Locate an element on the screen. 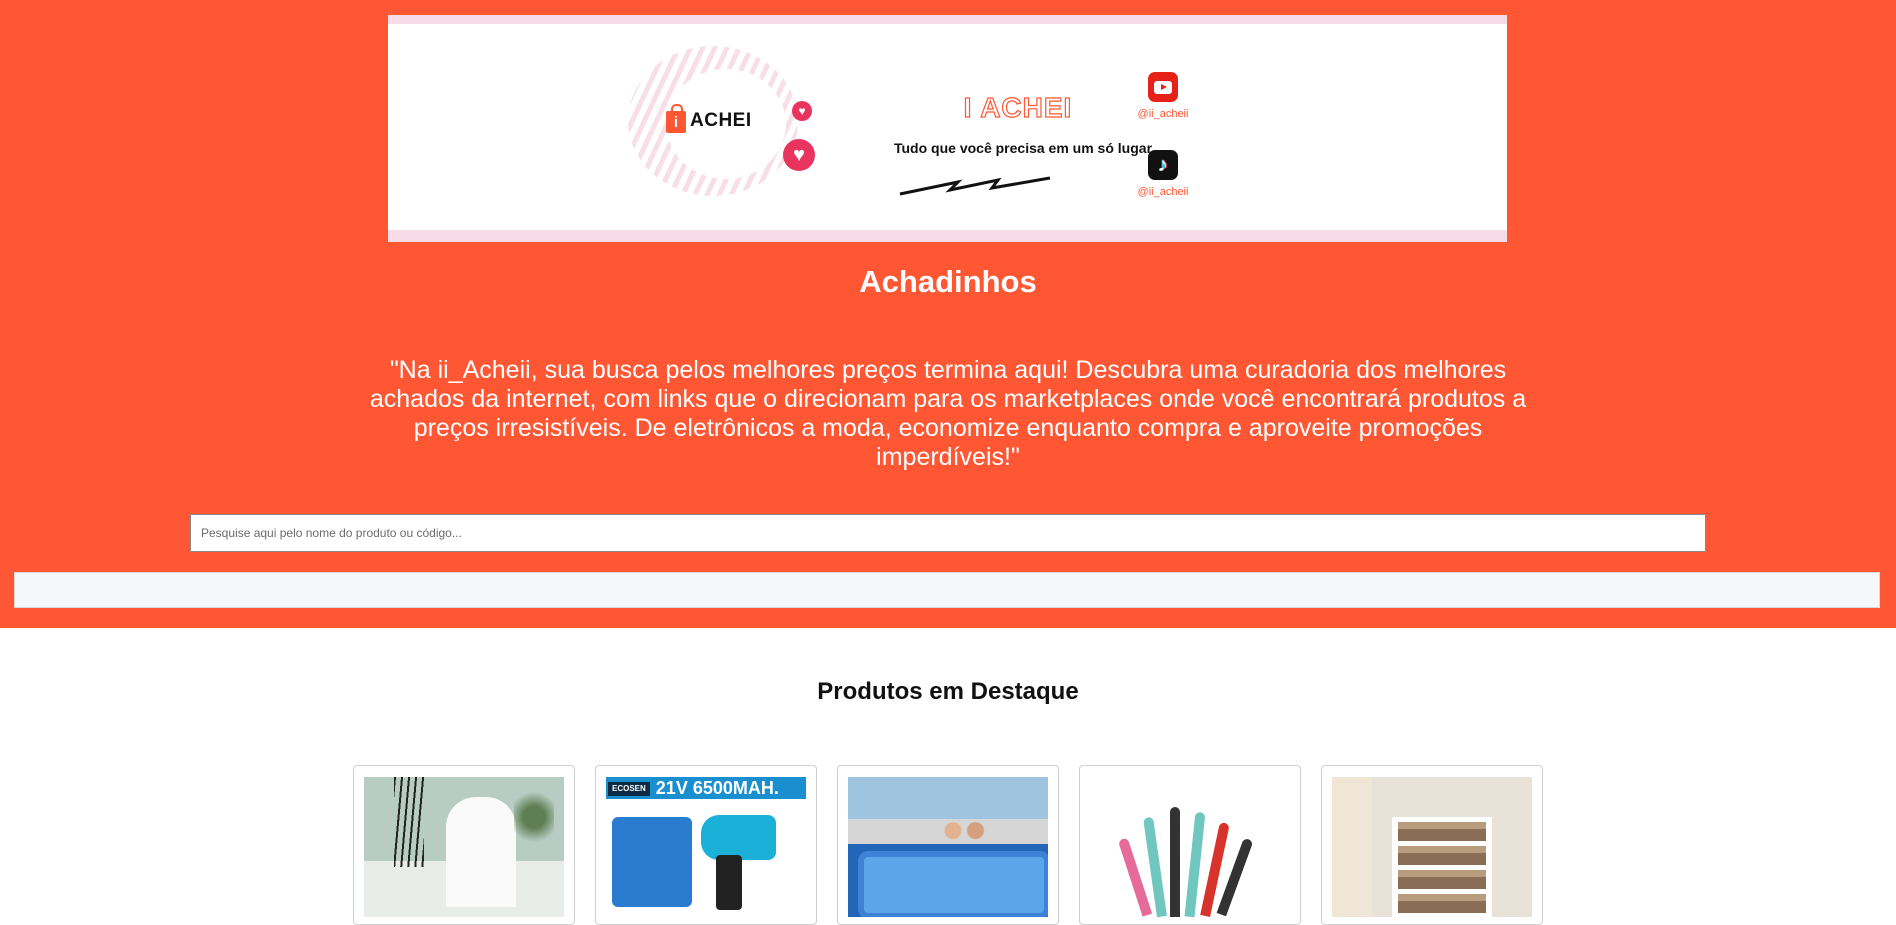 This screenshot has width=1896, height=925. silicone-kitchen-utensils-product-image is located at coordinates (1190, 847).